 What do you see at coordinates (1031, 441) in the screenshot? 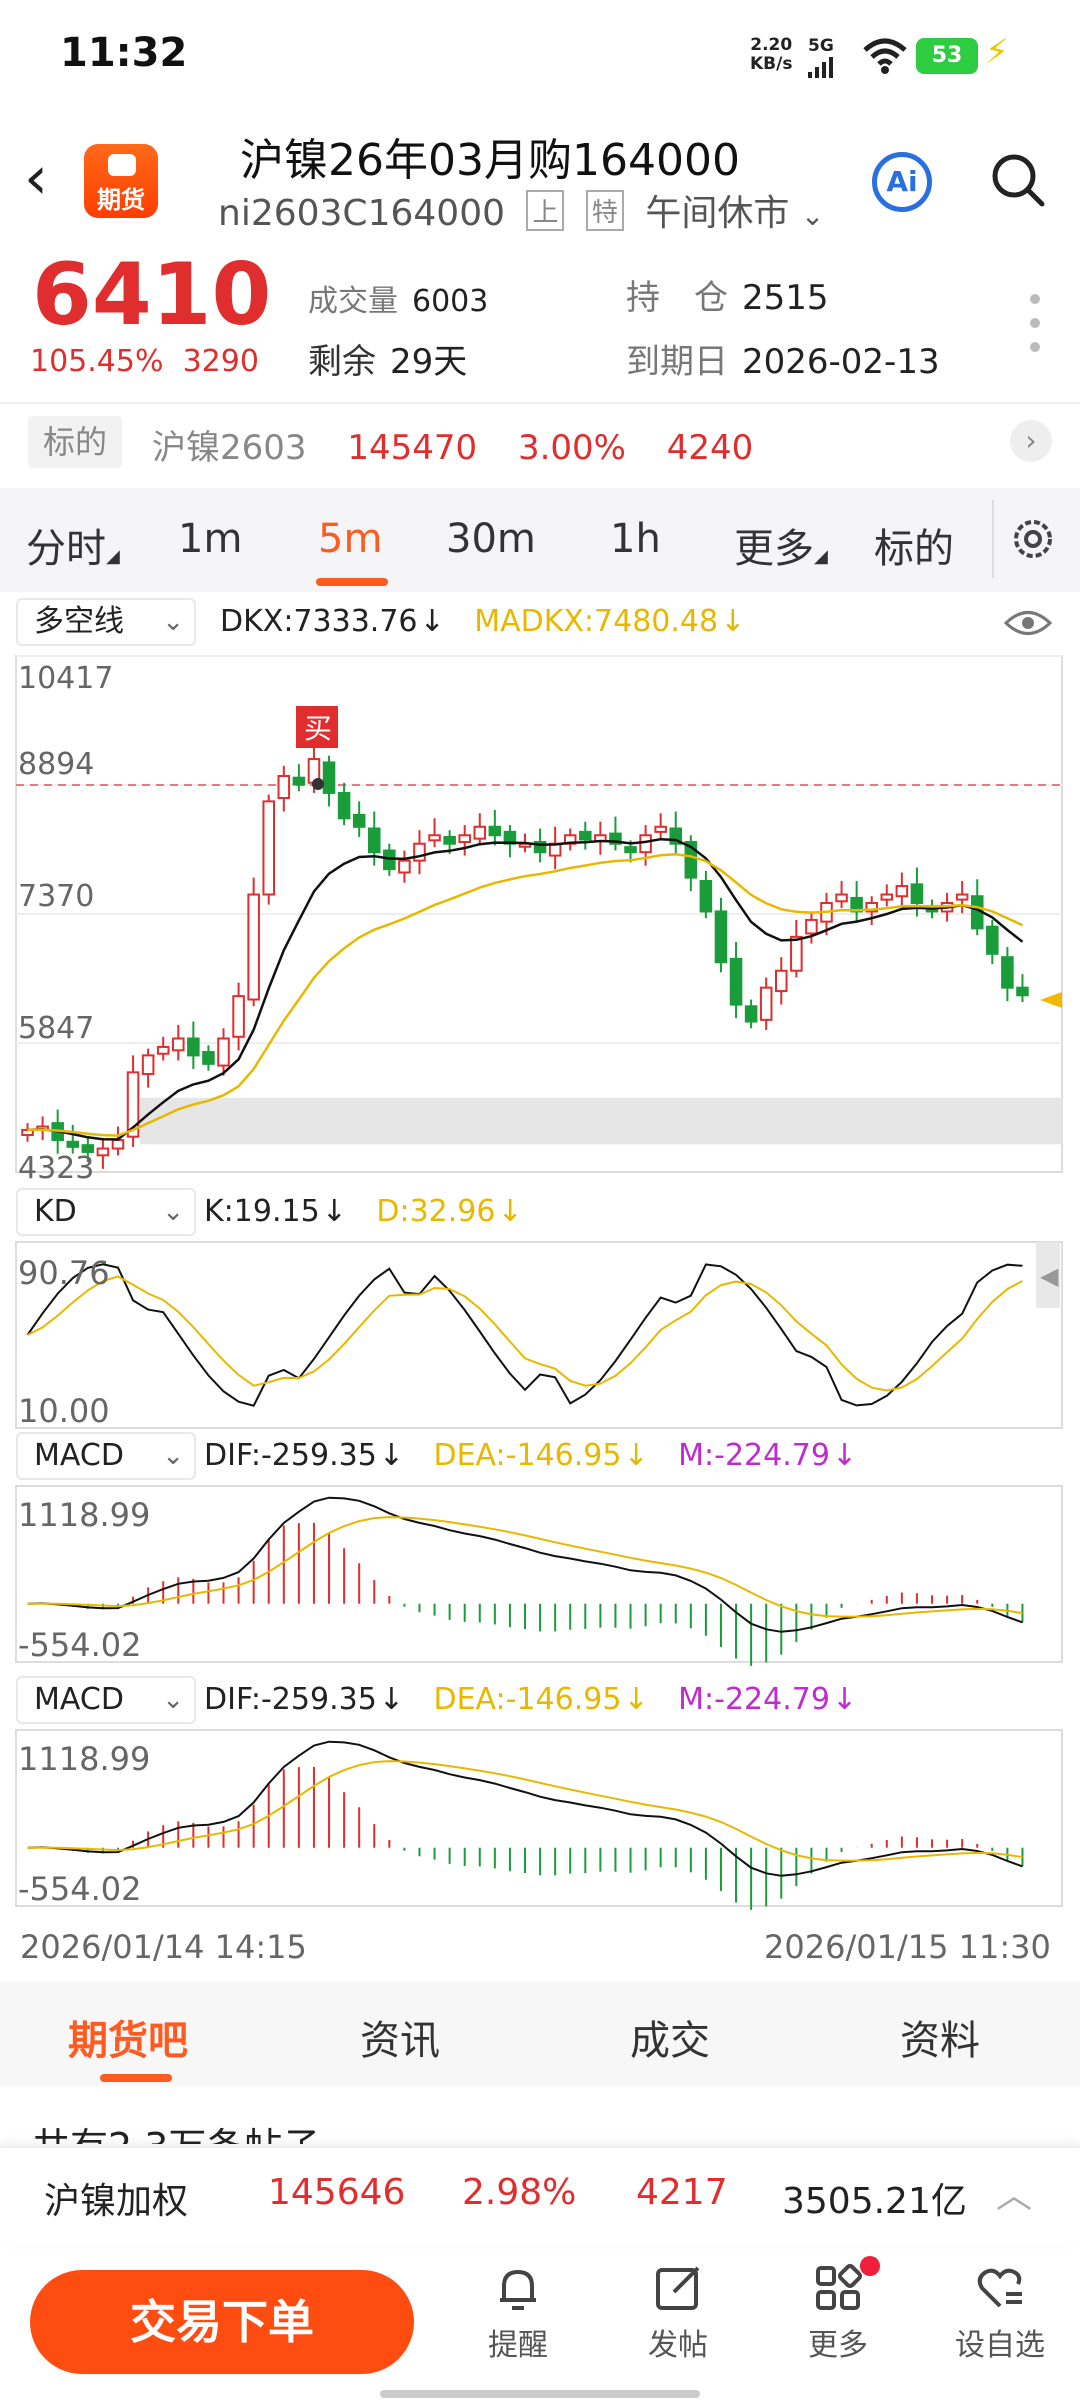
I see `chevron-right-icon: ›` at bounding box center [1031, 441].